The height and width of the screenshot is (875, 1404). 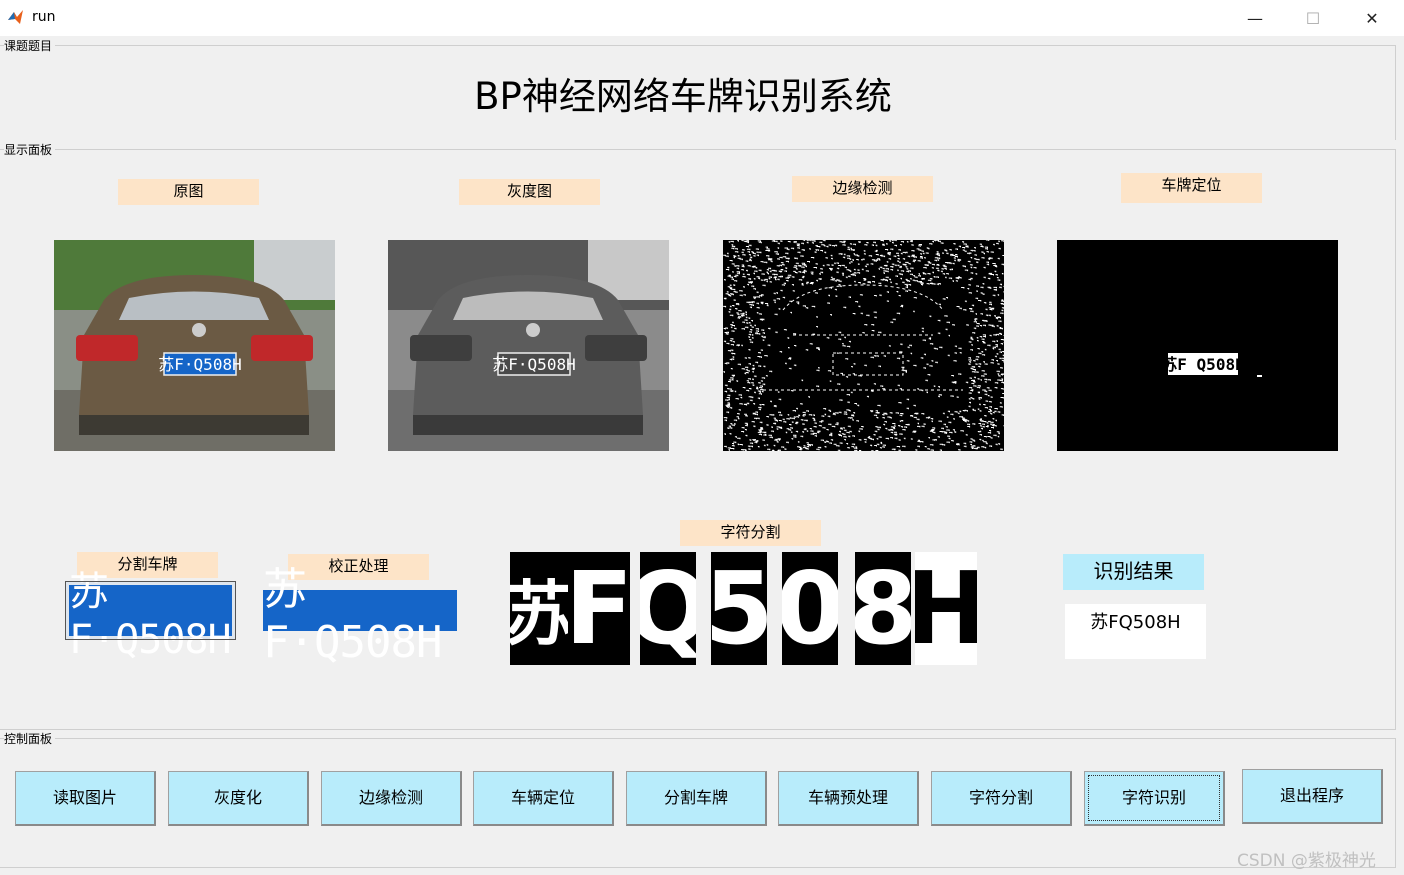 What do you see at coordinates (1133, 572) in the screenshot?
I see `result-label: 识别结果` at bounding box center [1133, 572].